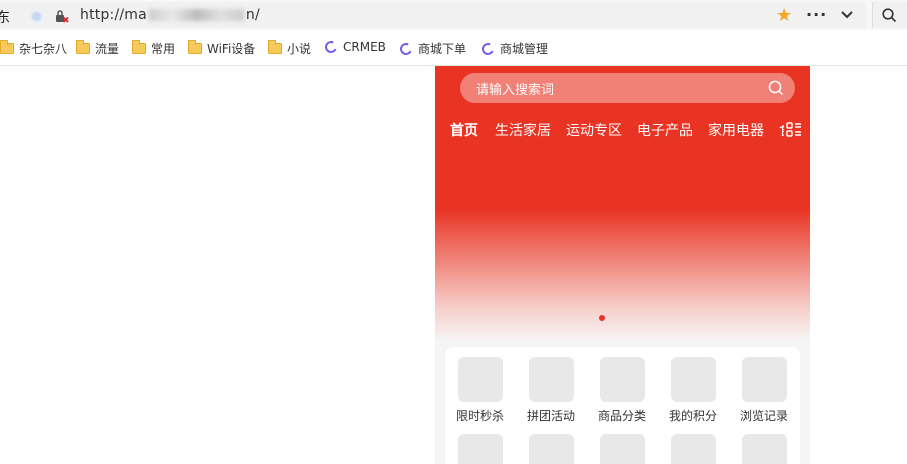 This screenshot has height=464, width=907. What do you see at coordinates (621, 416) in the screenshot?
I see `menu-label: 商品分类` at bounding box center [621, 416].